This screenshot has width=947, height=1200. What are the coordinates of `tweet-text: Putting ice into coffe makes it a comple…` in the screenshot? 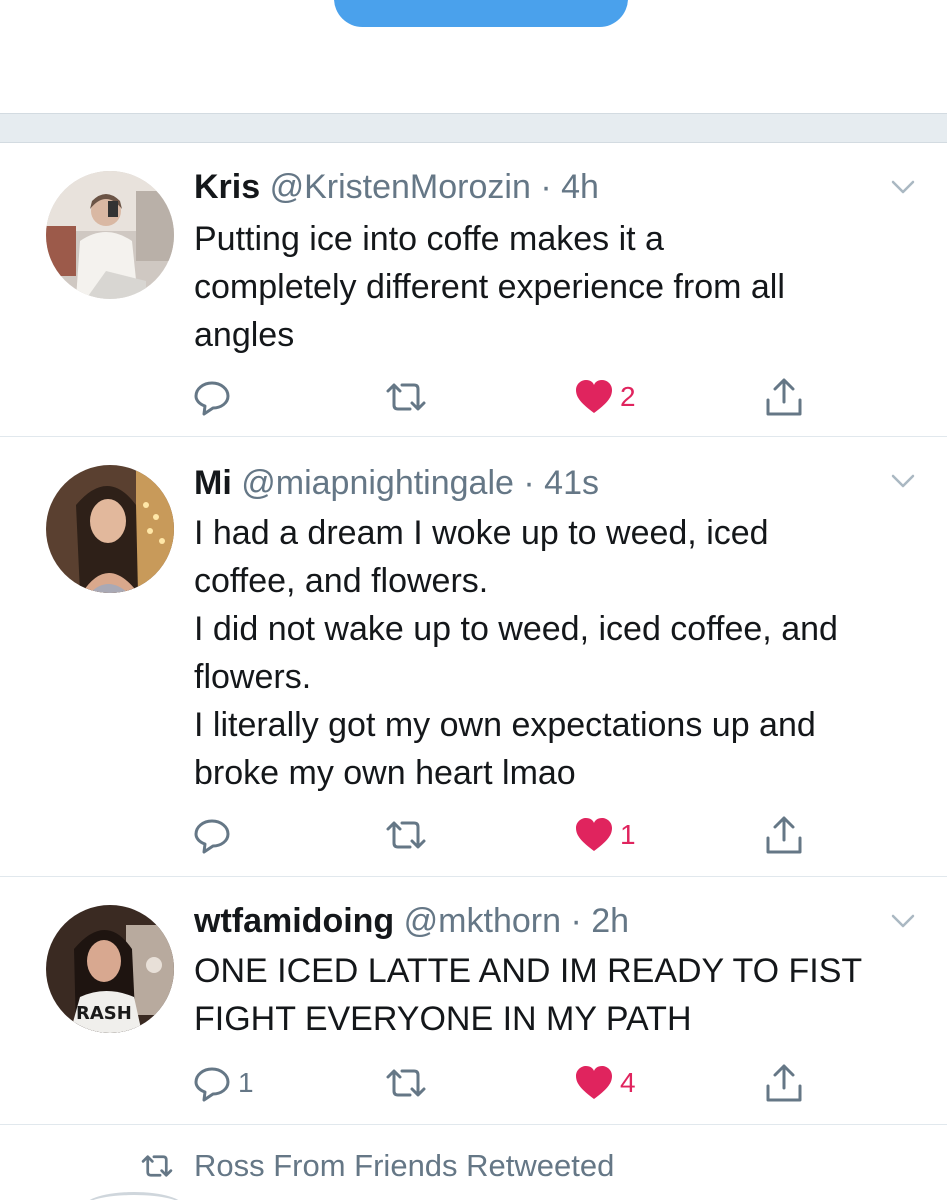 It's located at (559, 287).